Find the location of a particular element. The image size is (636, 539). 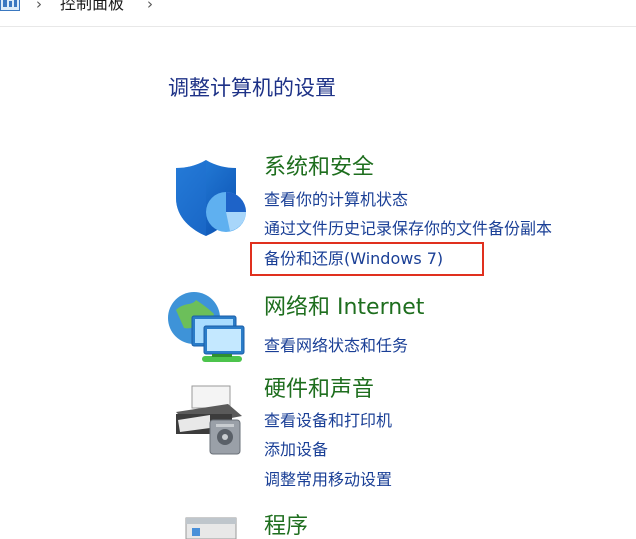

link-network-status-tasks: 查看网络状态和任务 is located at coordinates (336, 346).